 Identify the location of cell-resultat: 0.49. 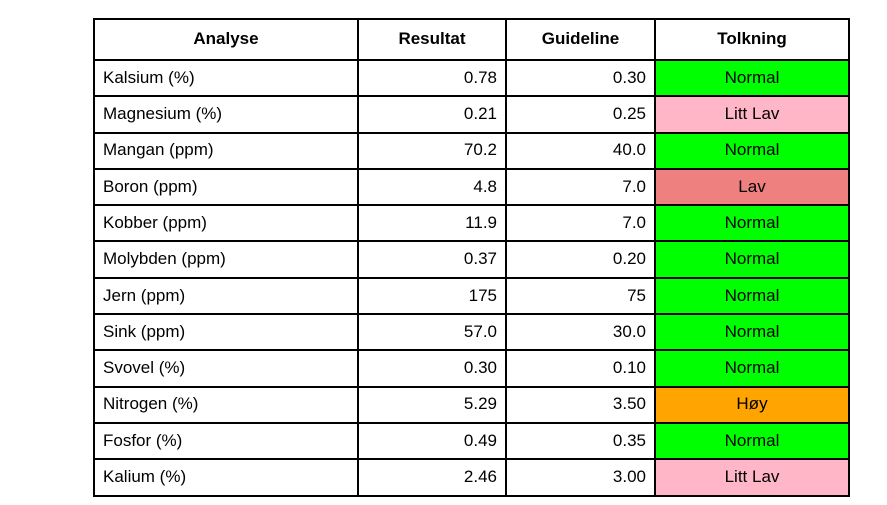
(432, 441).